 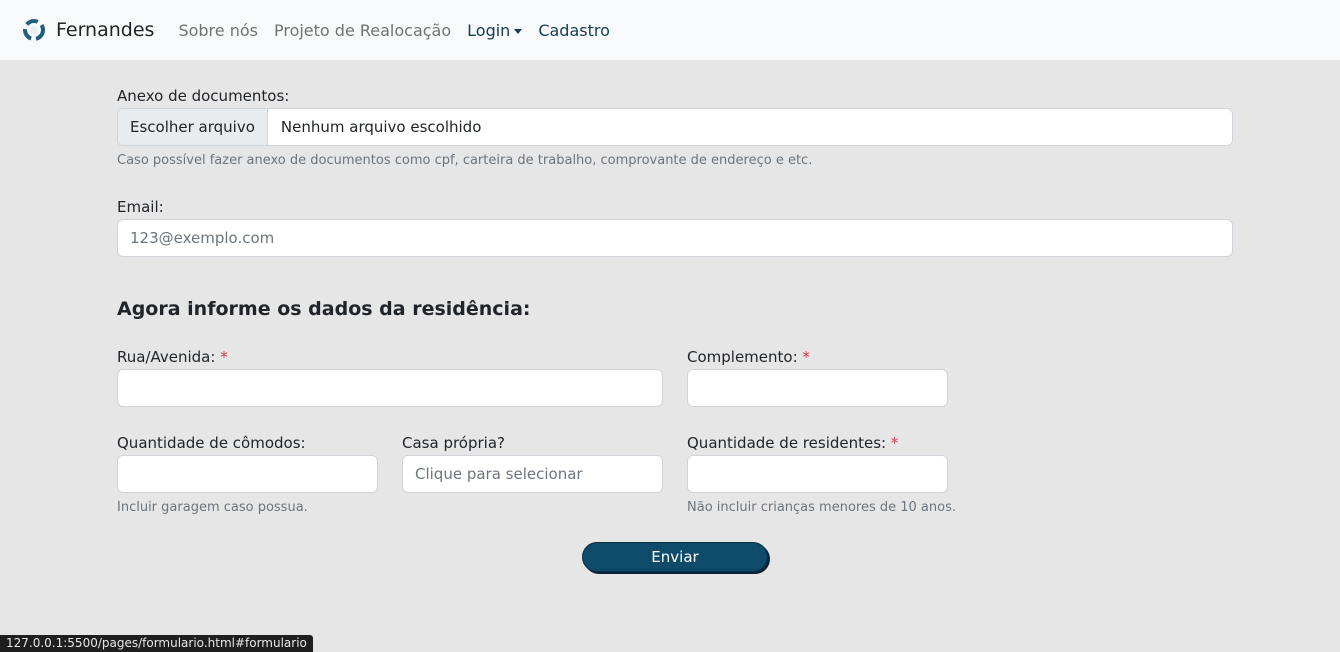 What do you see at coordinates (34, 30) in the screenshot?
I see `recycle-logo-icon` at bounding box center [34, 30].